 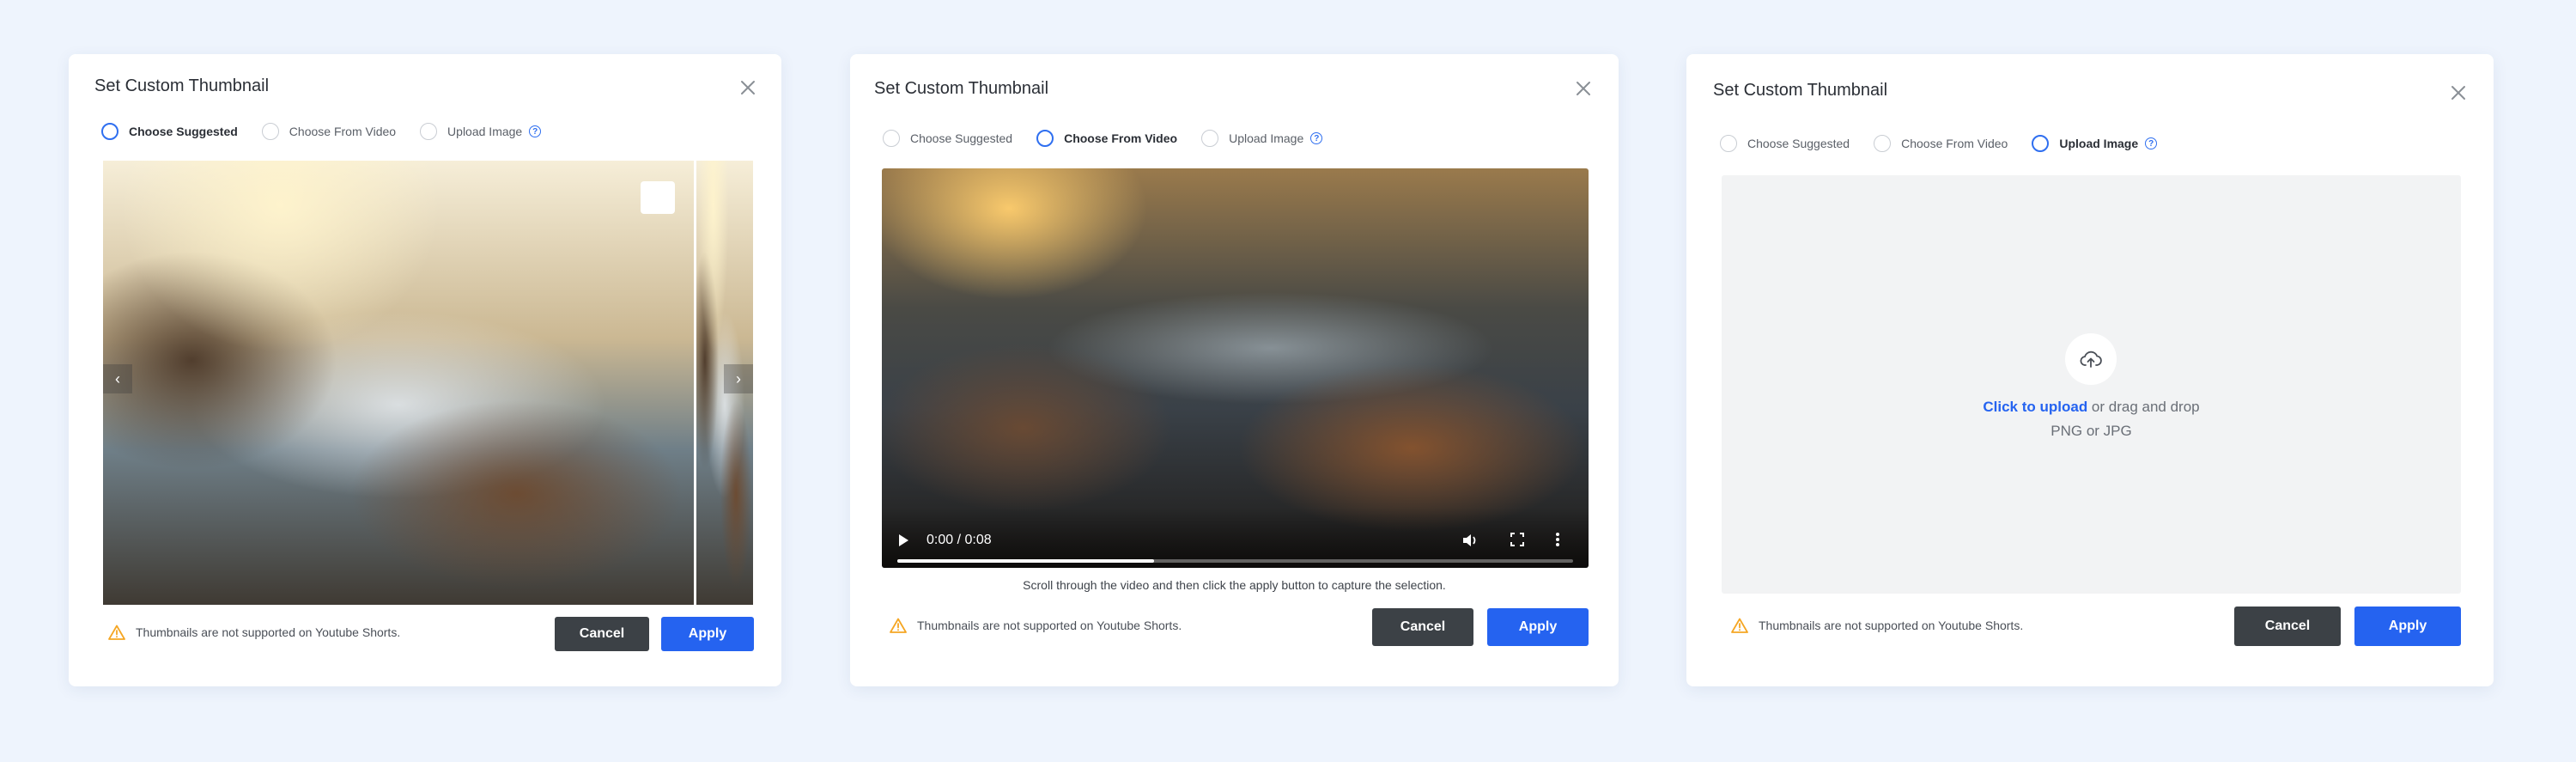 I want to click on video-controls: 0:00 / 0:08, so click(x=1235, y=538).